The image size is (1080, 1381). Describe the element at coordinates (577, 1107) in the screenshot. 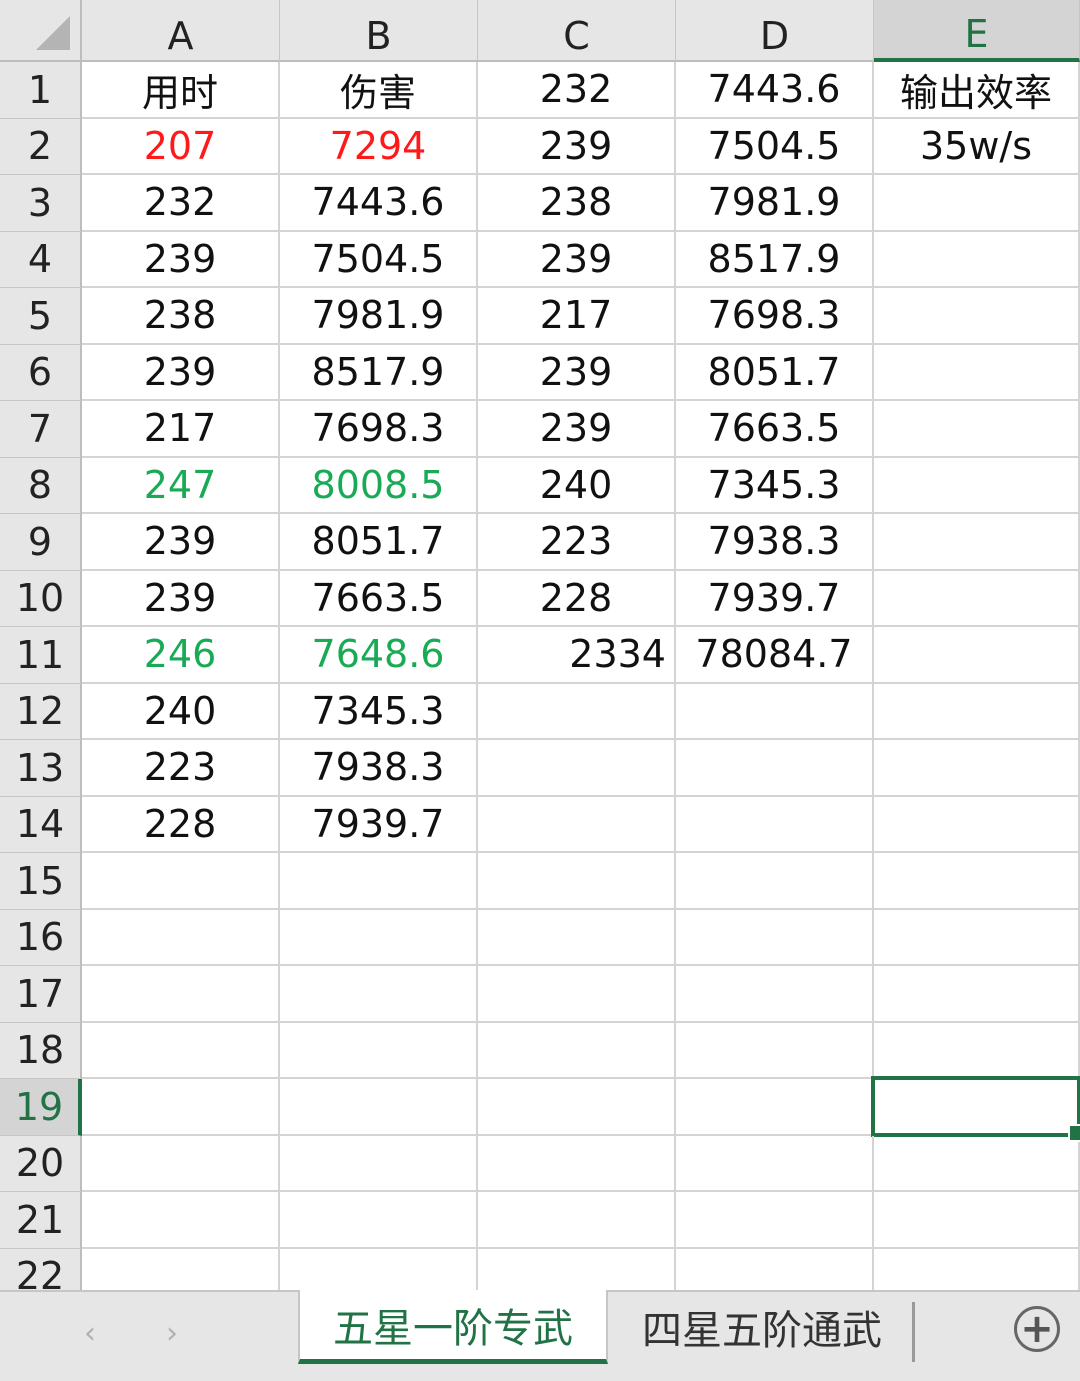

I see `cell-c19` at that location.